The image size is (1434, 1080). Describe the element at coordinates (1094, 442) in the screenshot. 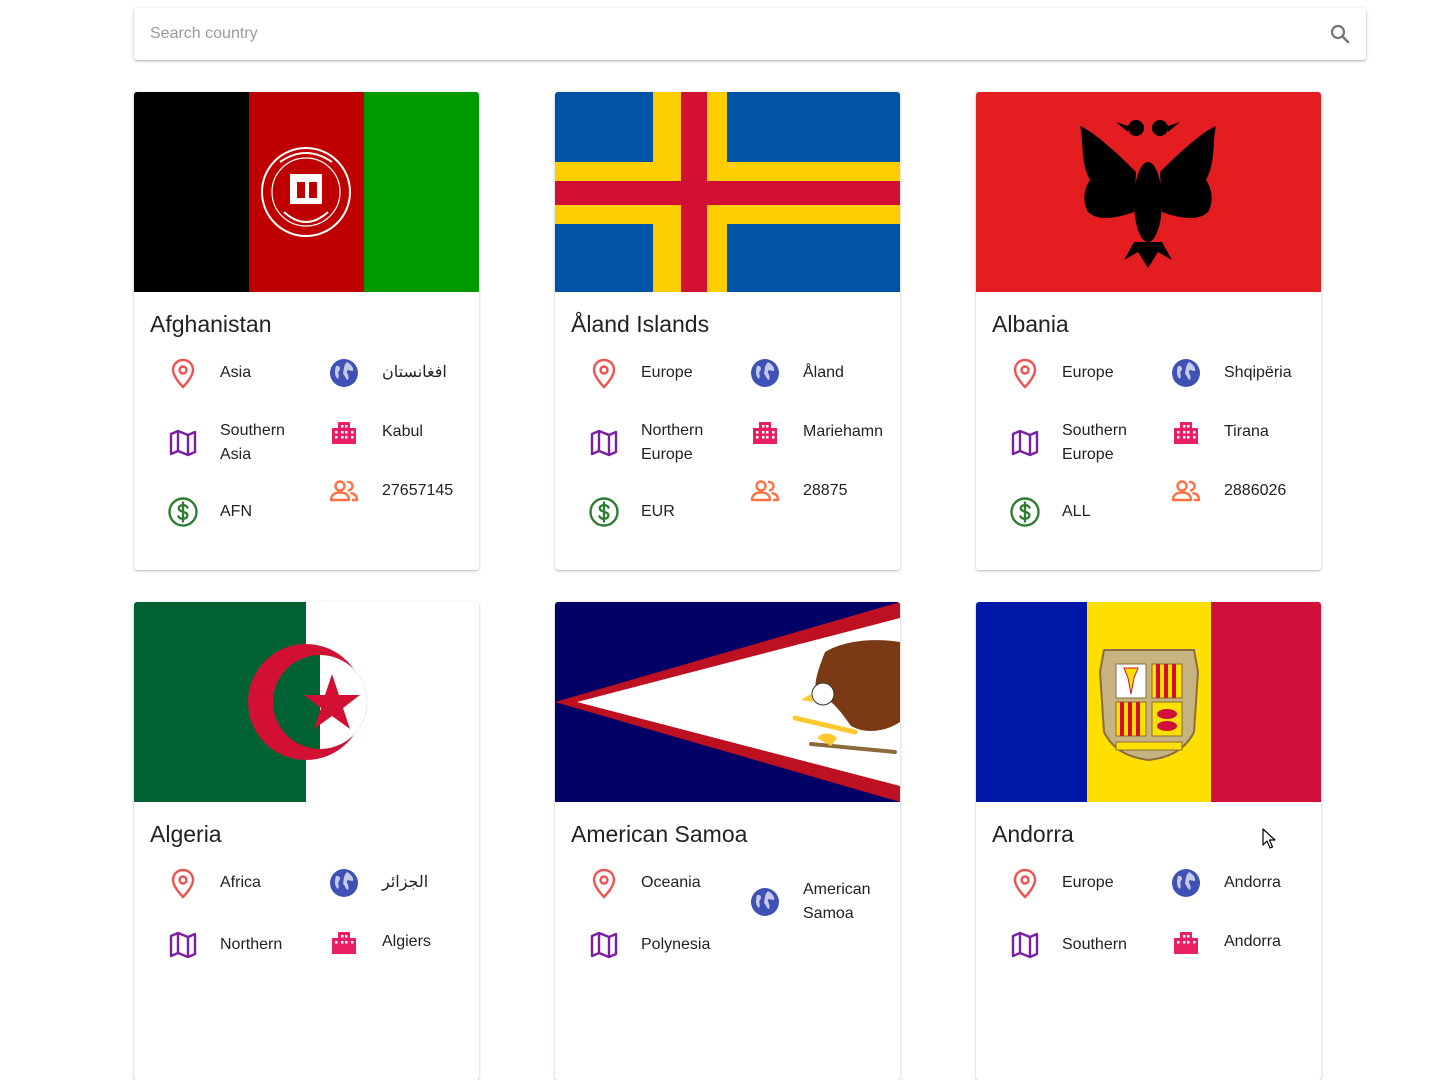

I see `subregion-text: Southern Europe` at that location.